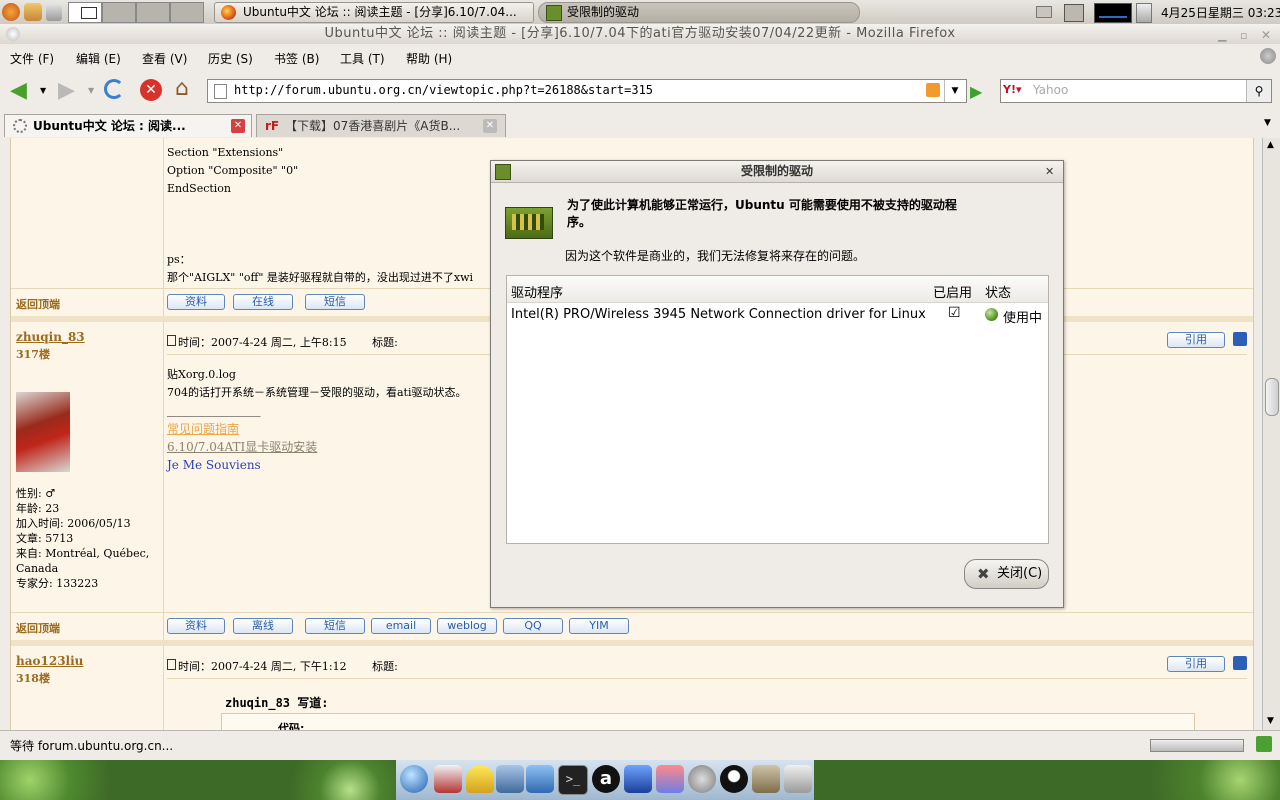 The width and height of the screenshot is (1280, 800). I want to click on page-scrollbar: ▲ ▼, so click(1271, 434).